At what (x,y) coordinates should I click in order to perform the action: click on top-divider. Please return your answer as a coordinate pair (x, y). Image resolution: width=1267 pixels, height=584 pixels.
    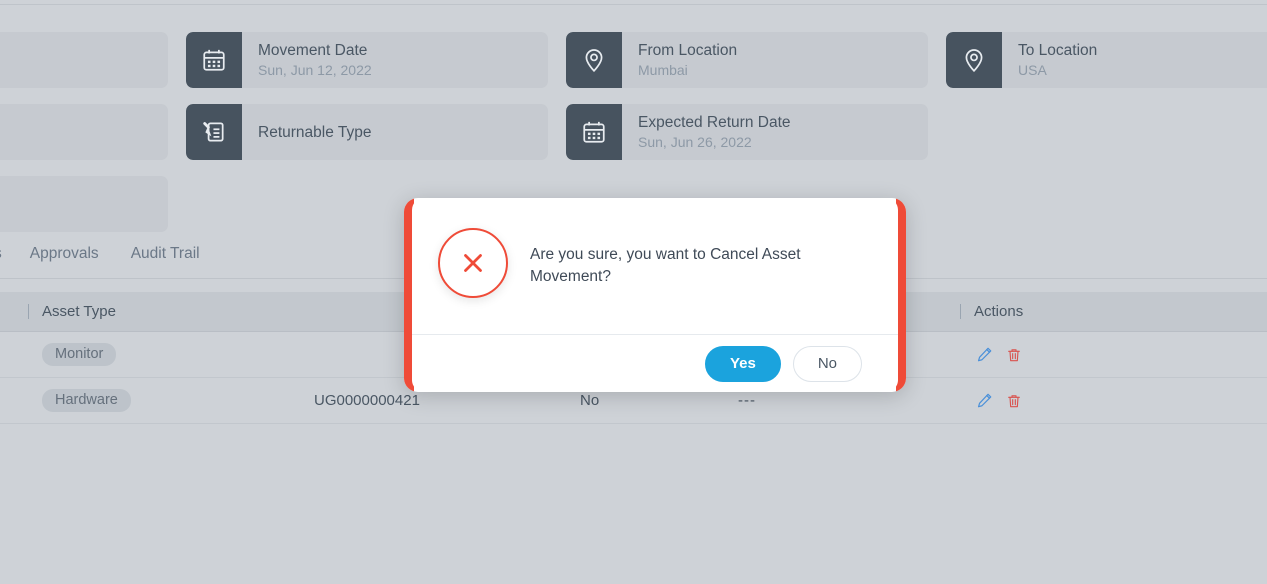
    Looking at the image, I should click on (633, 4).